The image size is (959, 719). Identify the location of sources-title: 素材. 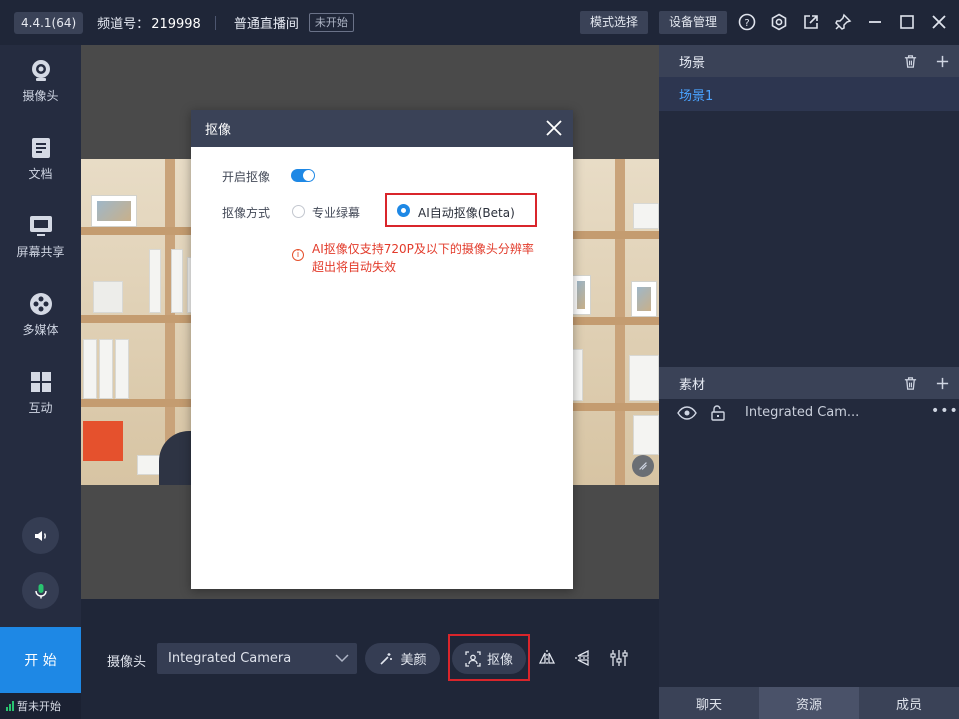
(692, 385).